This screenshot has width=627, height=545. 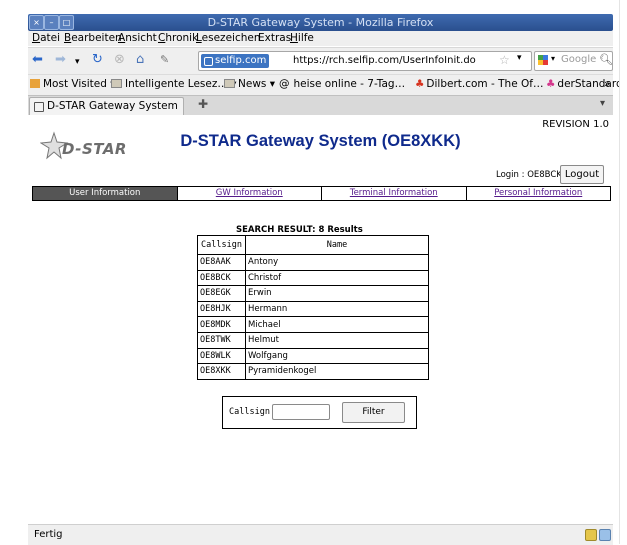 What do you see at coordinates (208, 61) in the screenshot?
I see `lock-icon` at bounding box center [208, 61].